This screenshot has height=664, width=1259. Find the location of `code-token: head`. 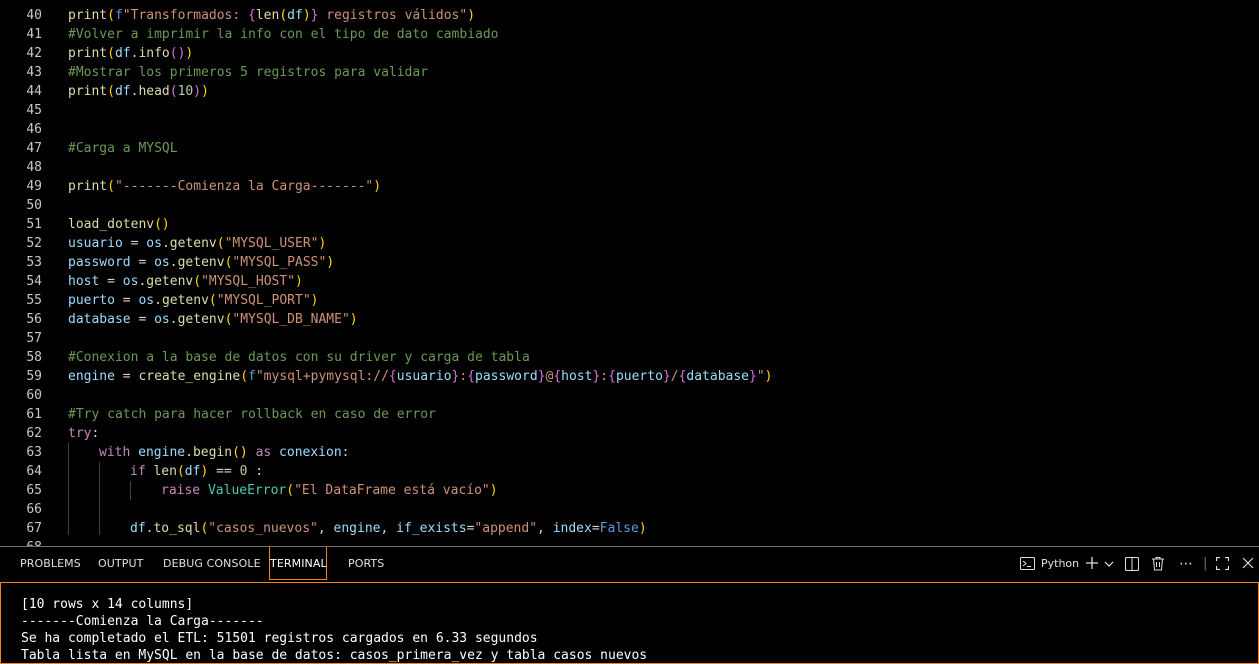

code-token: head is located at coordinates (154, 91).